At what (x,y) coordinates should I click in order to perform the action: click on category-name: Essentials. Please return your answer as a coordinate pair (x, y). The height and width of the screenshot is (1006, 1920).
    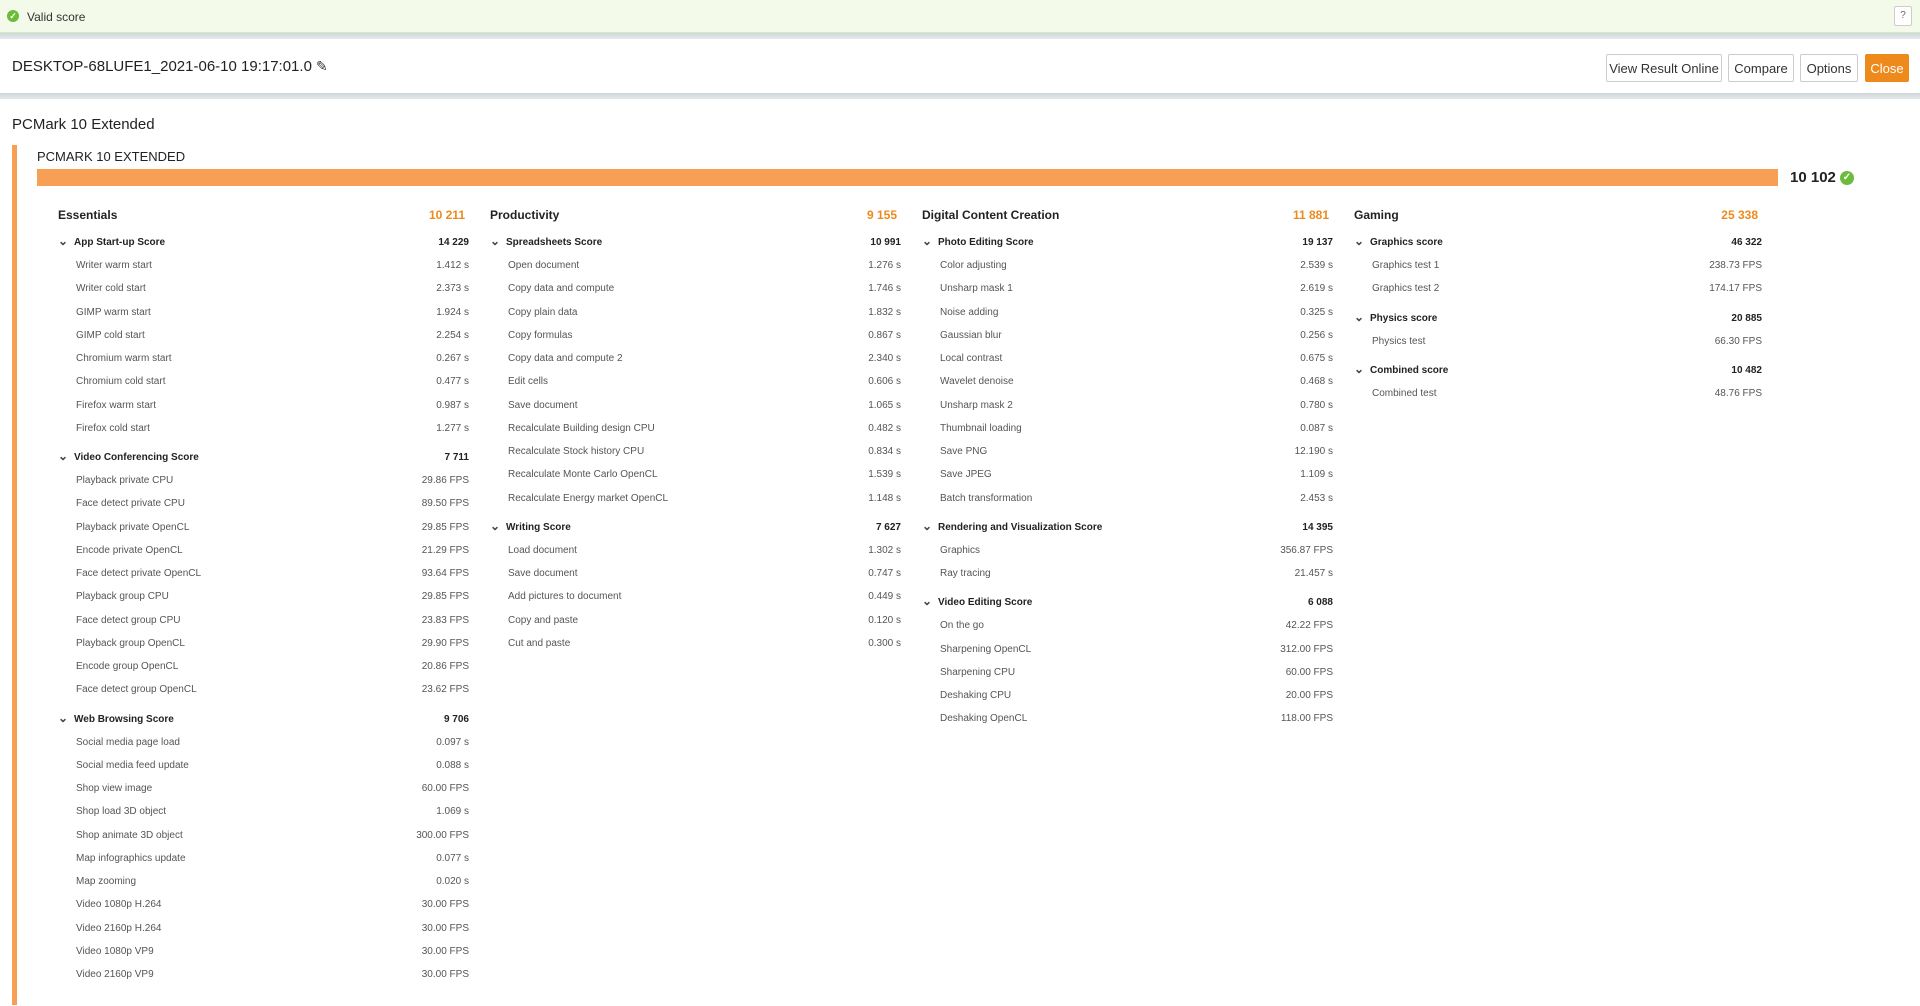
    Looking at the image, I should click on (88, 215).